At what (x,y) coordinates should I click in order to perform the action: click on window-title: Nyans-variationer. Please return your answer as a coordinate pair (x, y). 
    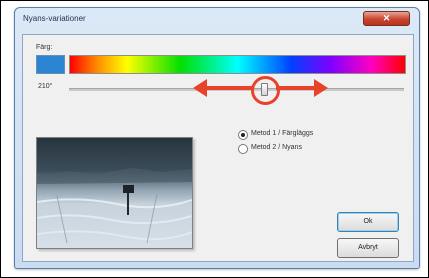
    Looking at the image, I should click on (54, 18).